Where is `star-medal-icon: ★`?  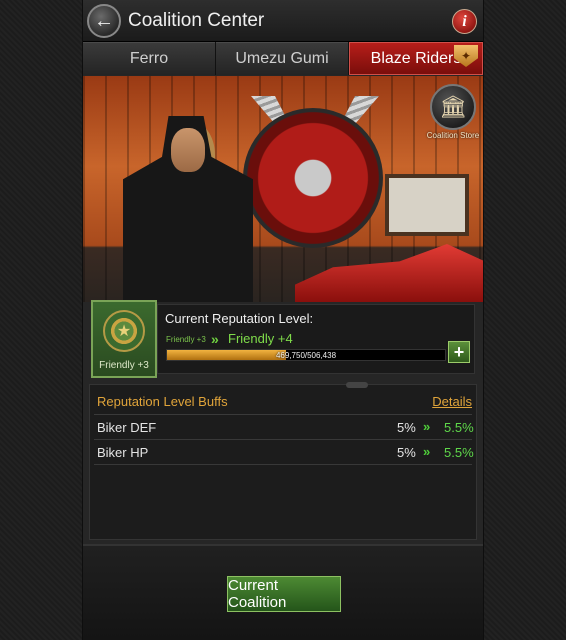
star-medal-icon: ★ is located at coordinates (124, 331).